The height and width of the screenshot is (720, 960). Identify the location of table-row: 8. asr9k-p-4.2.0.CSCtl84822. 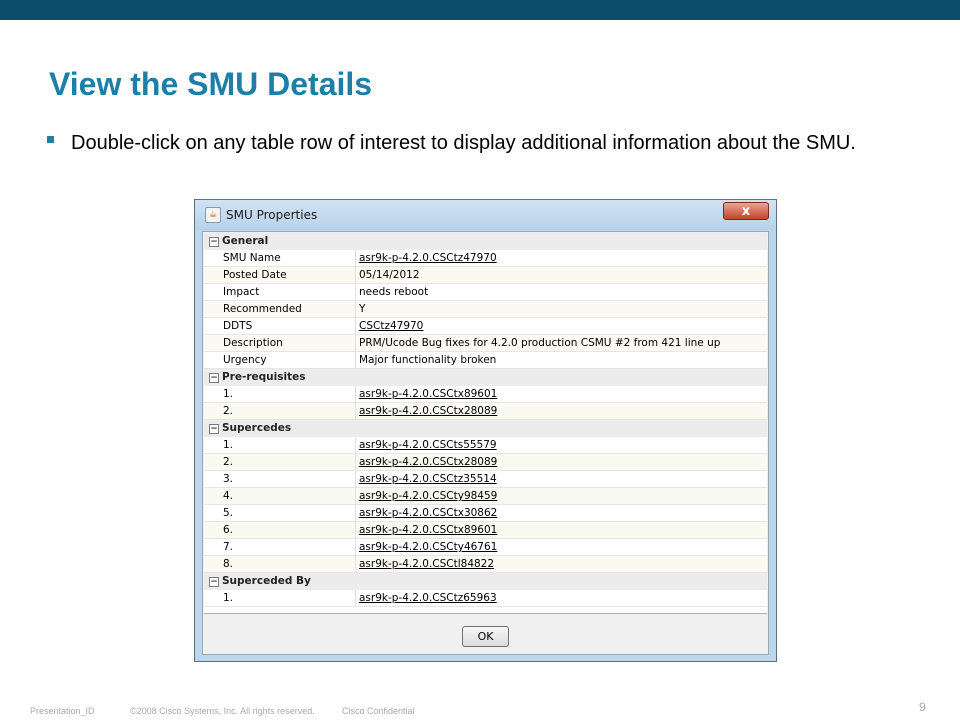
(485, 564).